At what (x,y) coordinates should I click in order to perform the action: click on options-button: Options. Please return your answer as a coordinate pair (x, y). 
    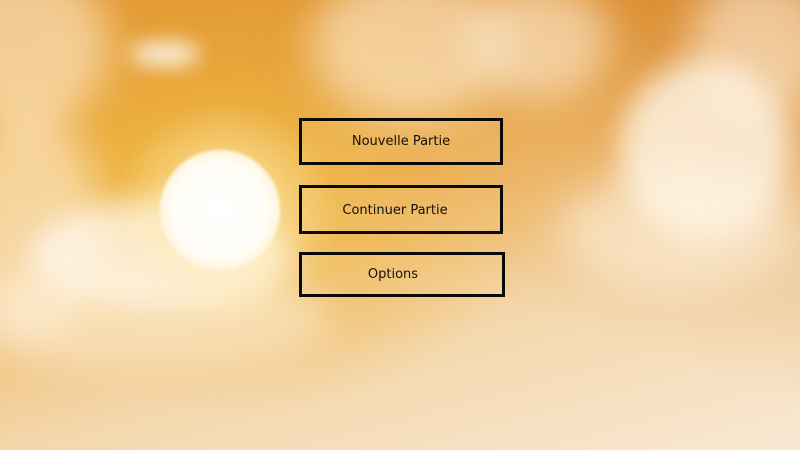
    Looking at the image, I should click on (402, 274).